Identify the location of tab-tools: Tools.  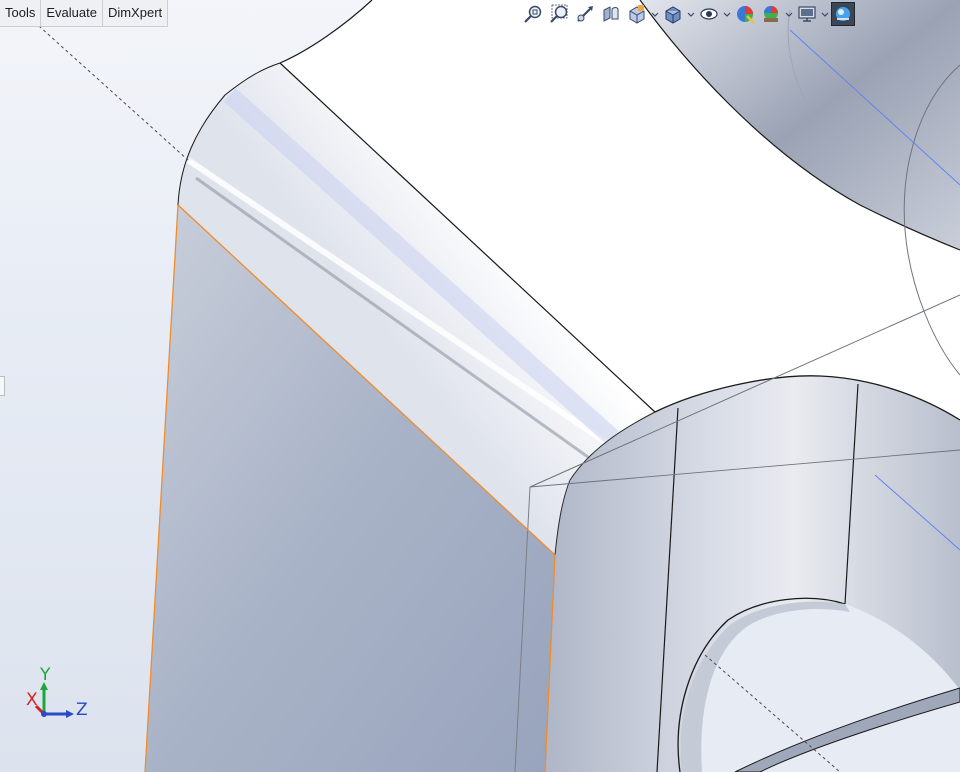
(21, 13).